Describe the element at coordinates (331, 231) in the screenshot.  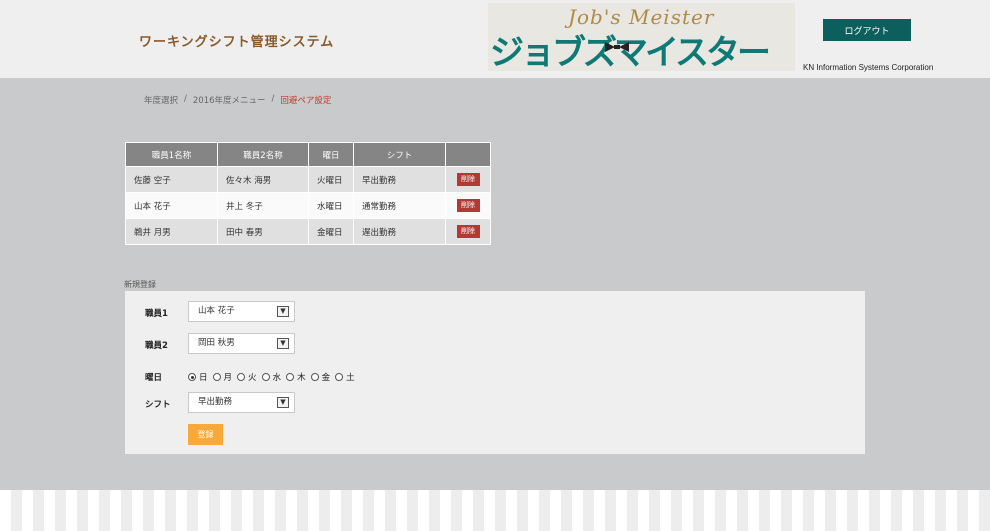
I see `cell-day: 金曜日` at that location.